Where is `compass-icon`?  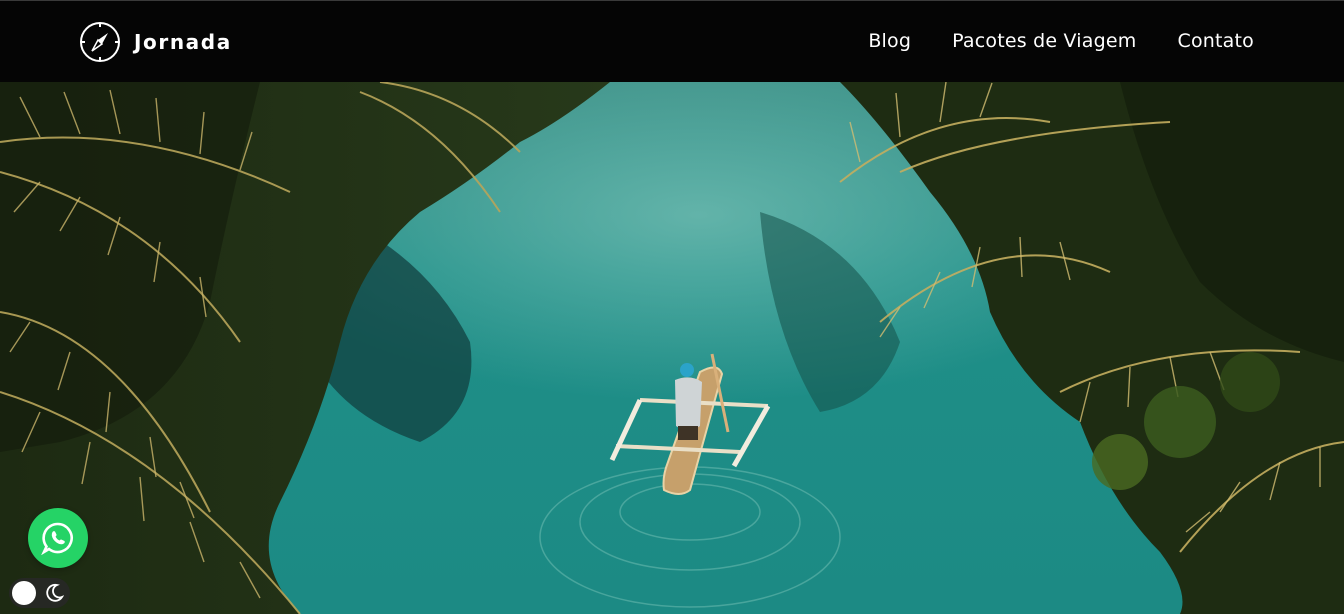
compass-icon is located at coordinates (100, 42).